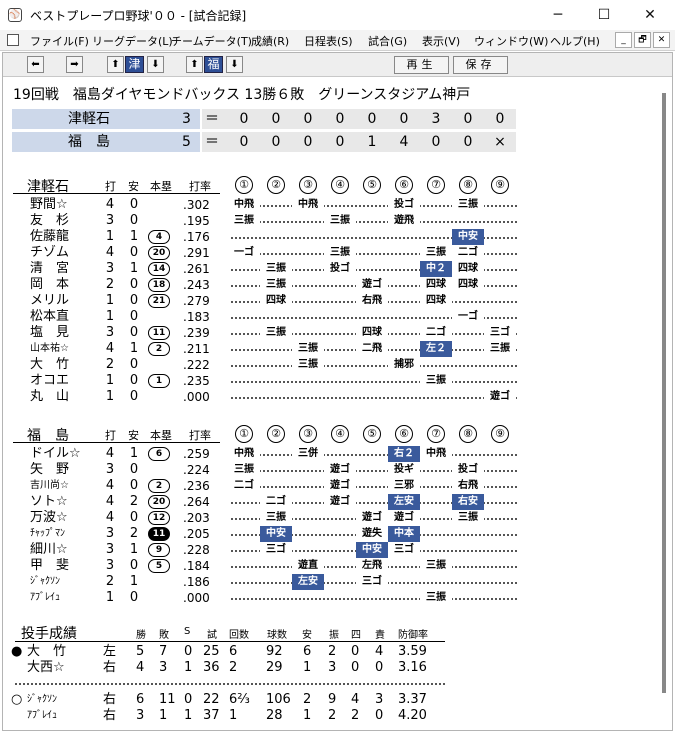 The width and height of the screenshot is (675, 731). I want to click on plate-appearance-result: 右安, so click(468, 502).